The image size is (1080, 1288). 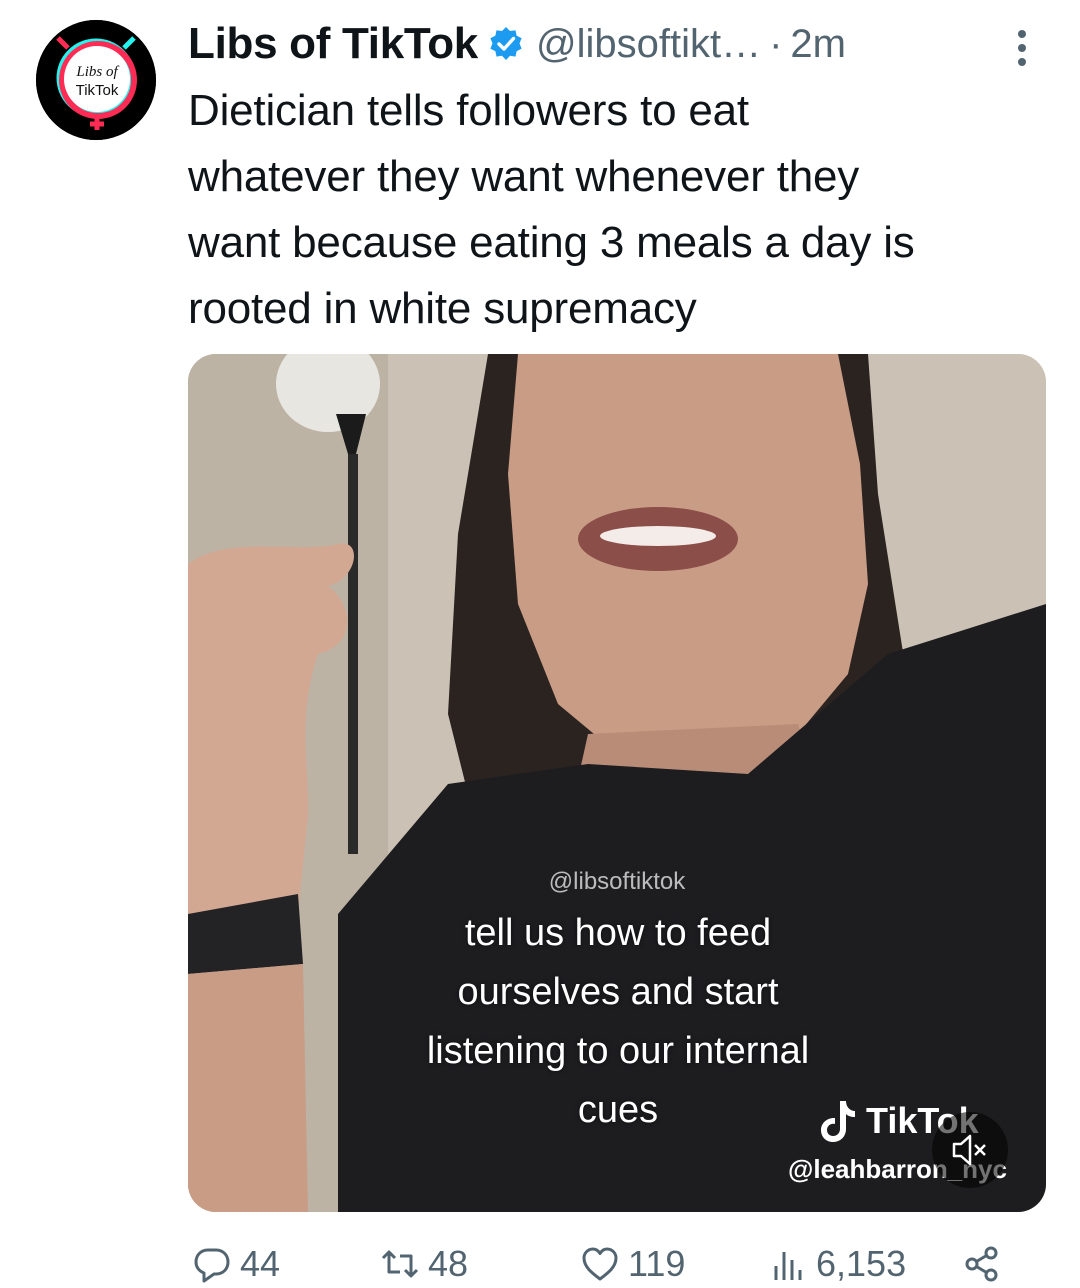 What do you see at coordinates (506, 44) in the screenshot?
I see `verified-badge-icon` at bounding box center [506, 44].